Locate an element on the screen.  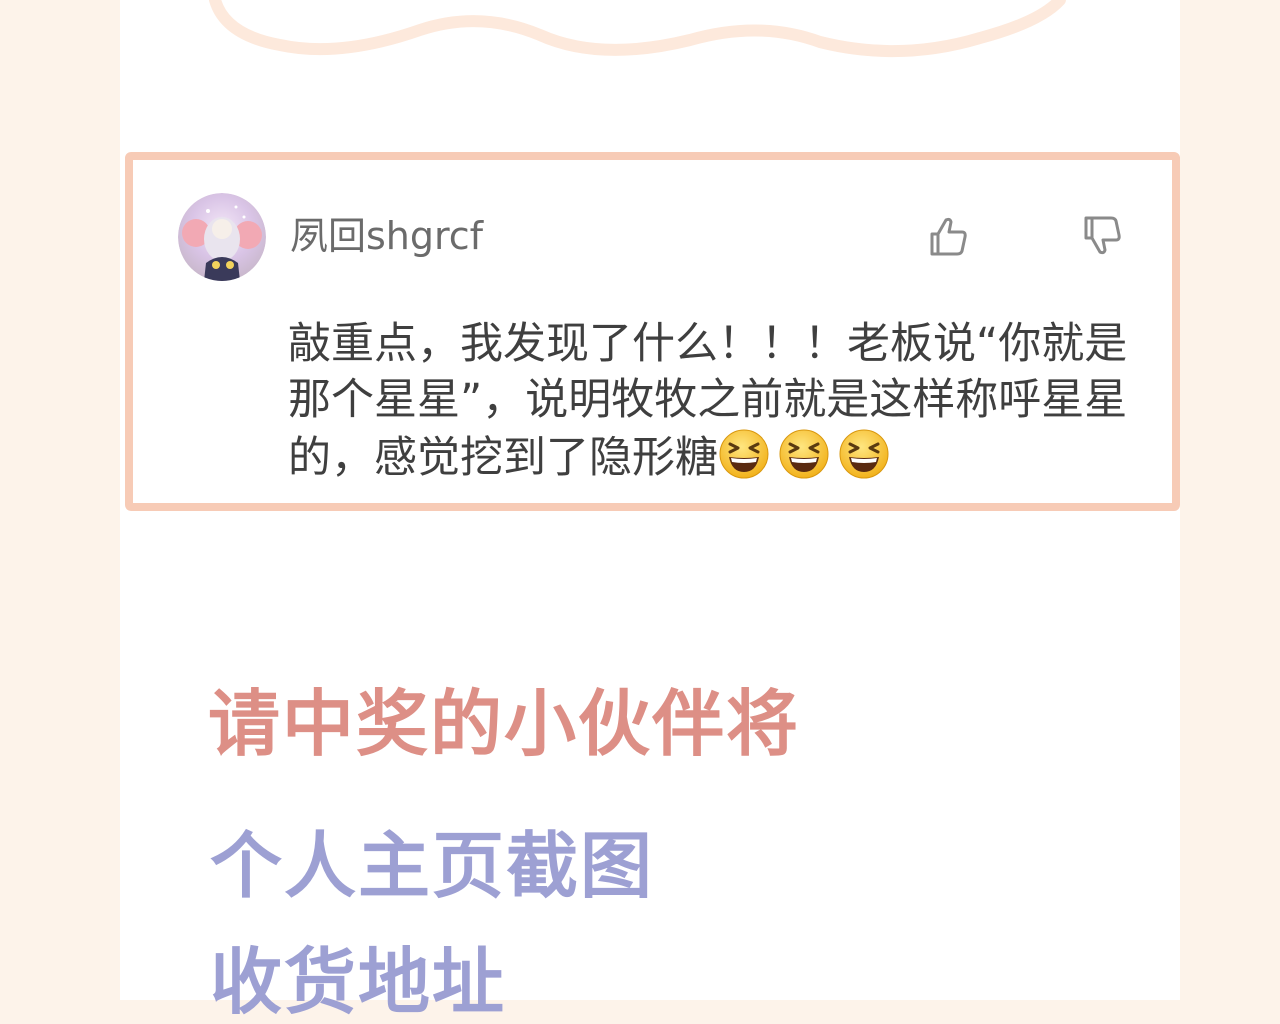
profile-screenshot-line: 个人主页截图 is located at coordinates (432, 866).